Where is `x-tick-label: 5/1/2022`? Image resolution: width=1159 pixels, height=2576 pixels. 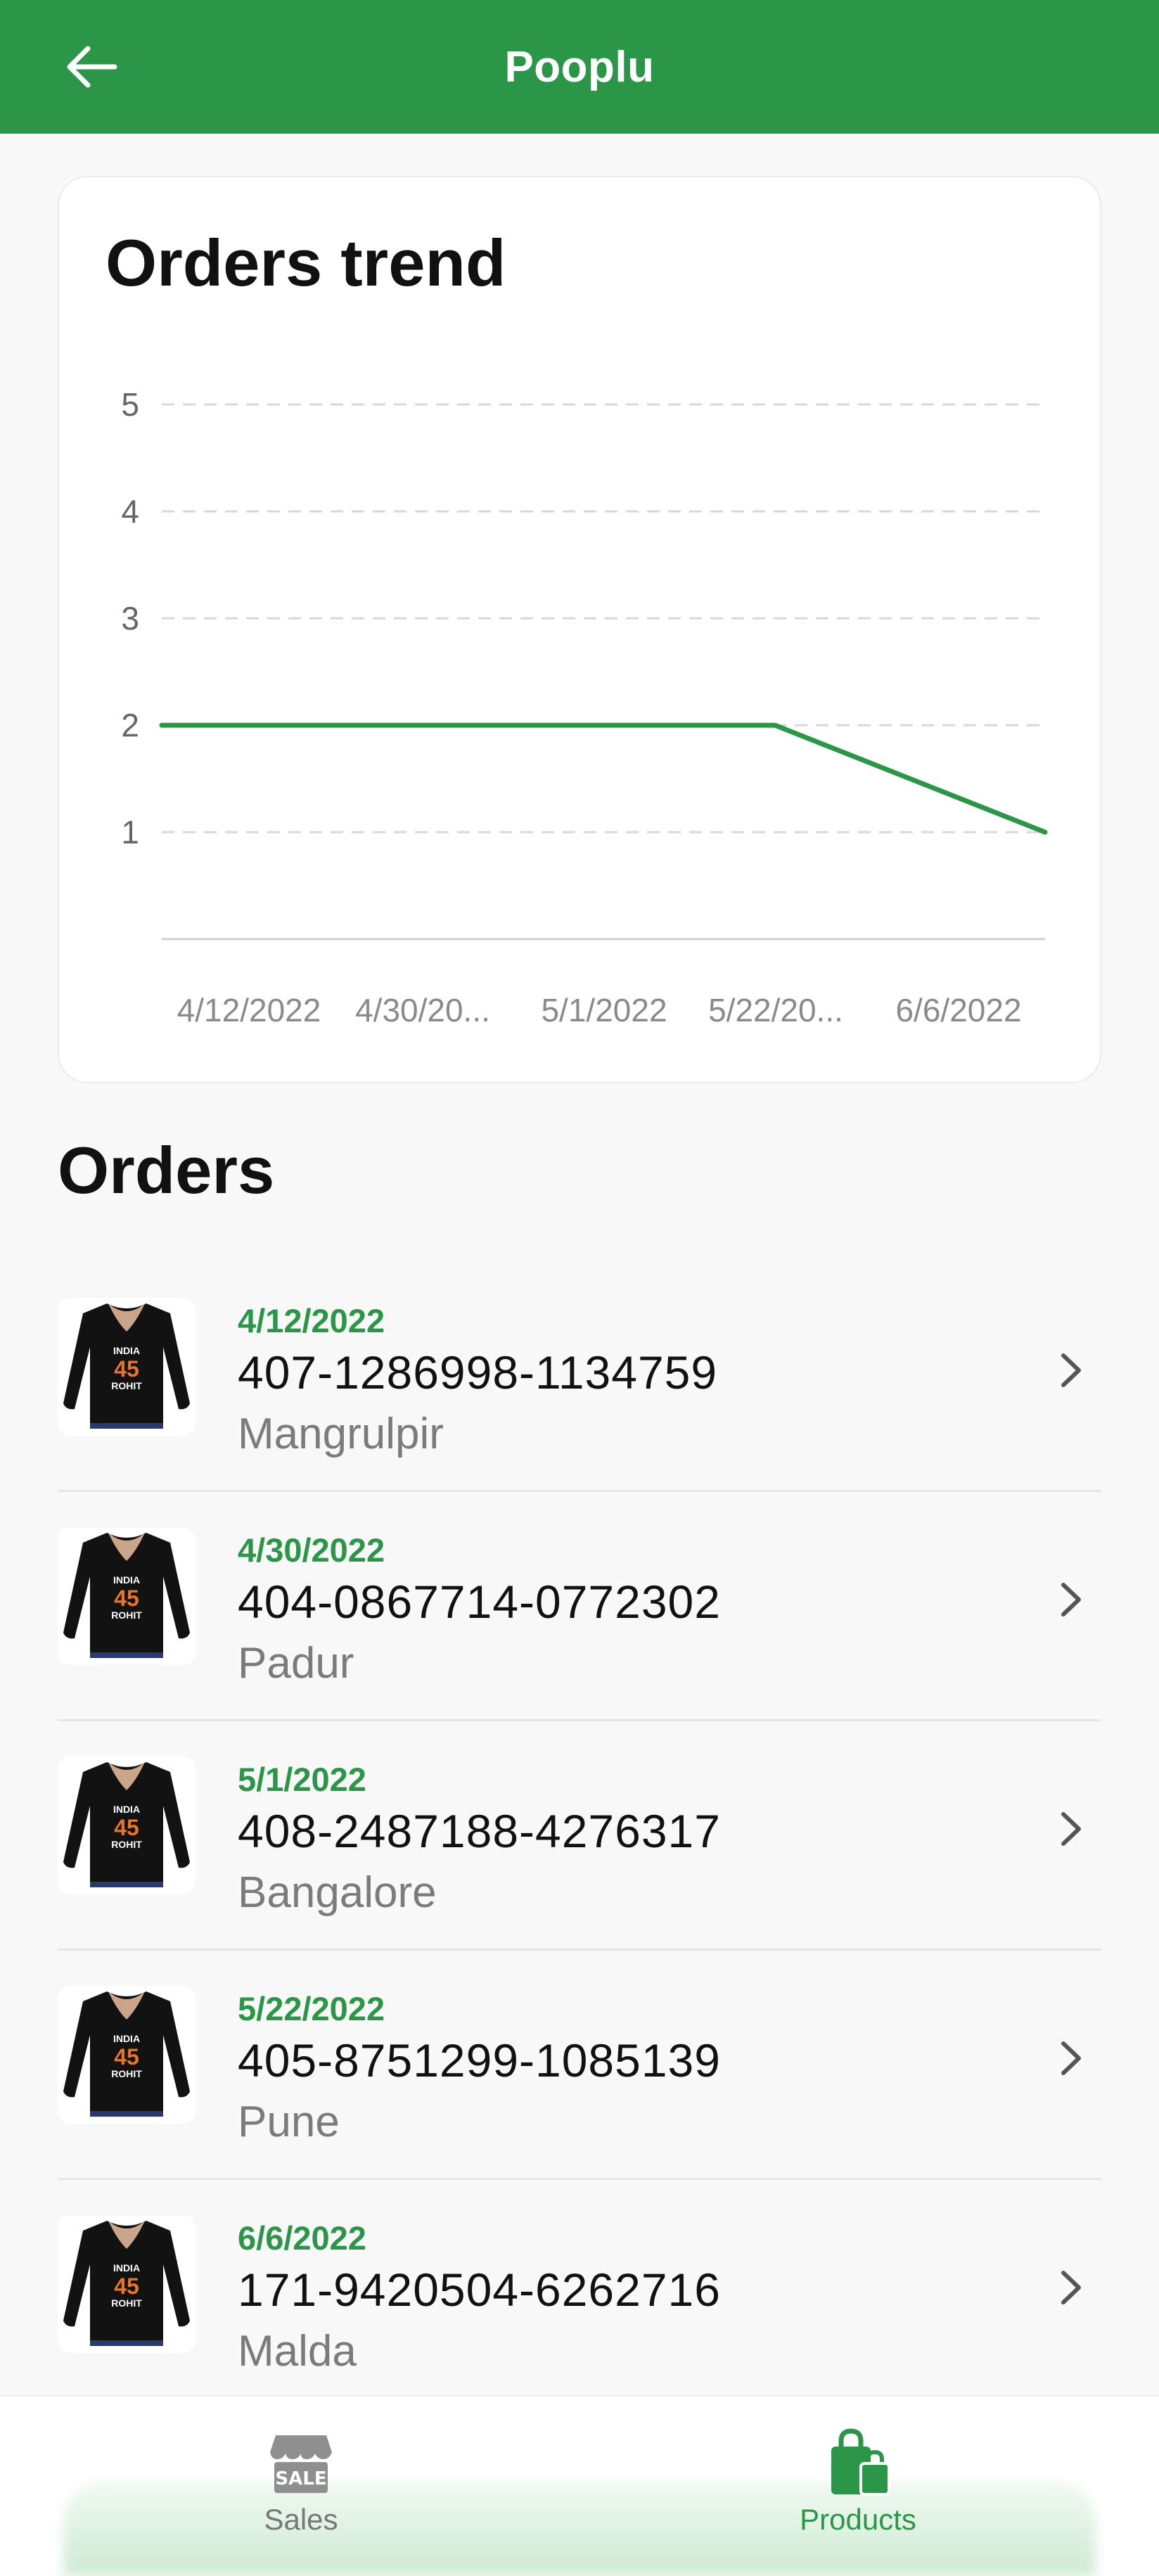 x-tick-label: 5/1/2022 is located at coordinates (604, 1010).